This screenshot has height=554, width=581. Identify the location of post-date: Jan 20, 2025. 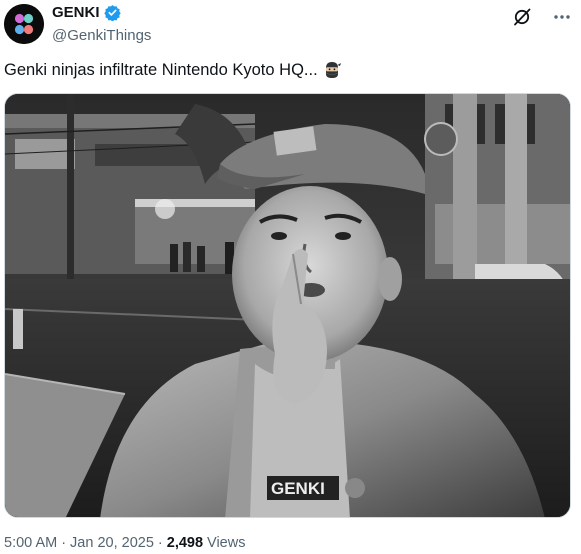
(112, 543).